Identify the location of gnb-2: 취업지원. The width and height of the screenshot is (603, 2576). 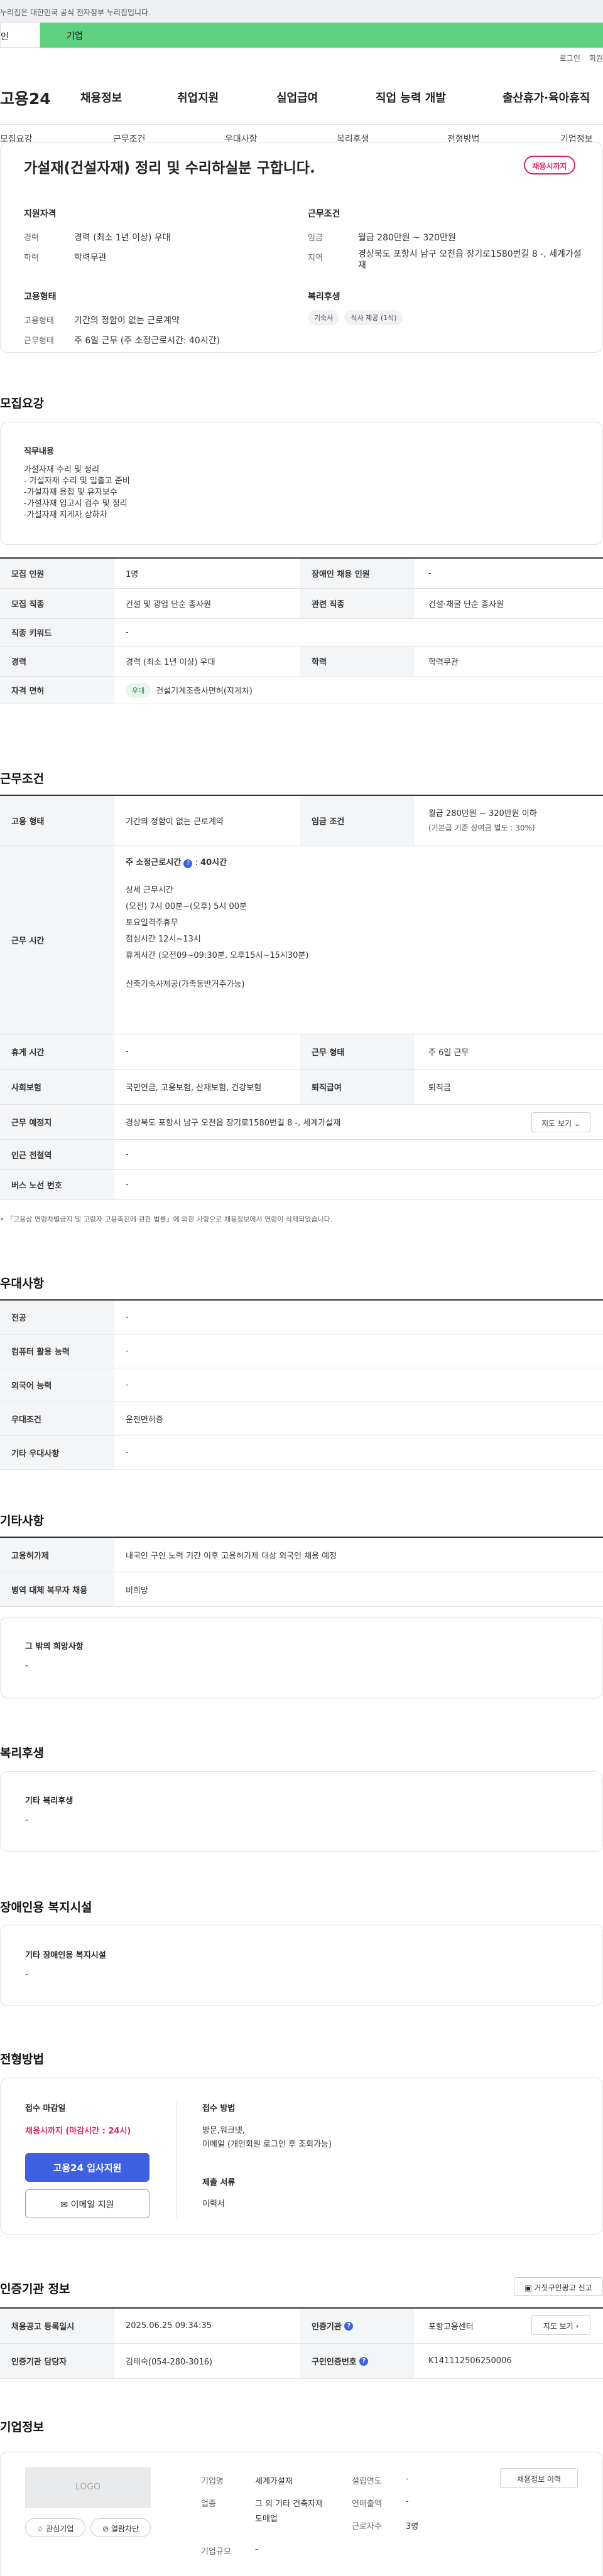
(198, 97).